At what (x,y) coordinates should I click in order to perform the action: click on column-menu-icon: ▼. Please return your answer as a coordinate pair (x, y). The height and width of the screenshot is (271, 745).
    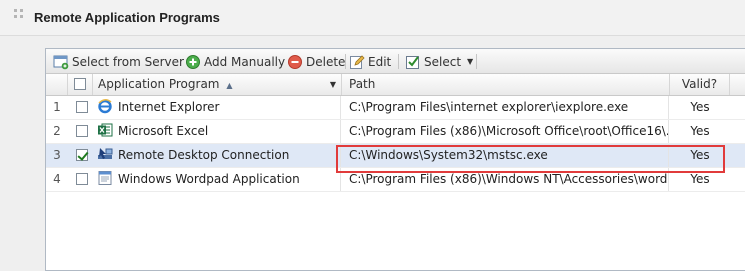
    Looking at the image, I should click on (333, 84).